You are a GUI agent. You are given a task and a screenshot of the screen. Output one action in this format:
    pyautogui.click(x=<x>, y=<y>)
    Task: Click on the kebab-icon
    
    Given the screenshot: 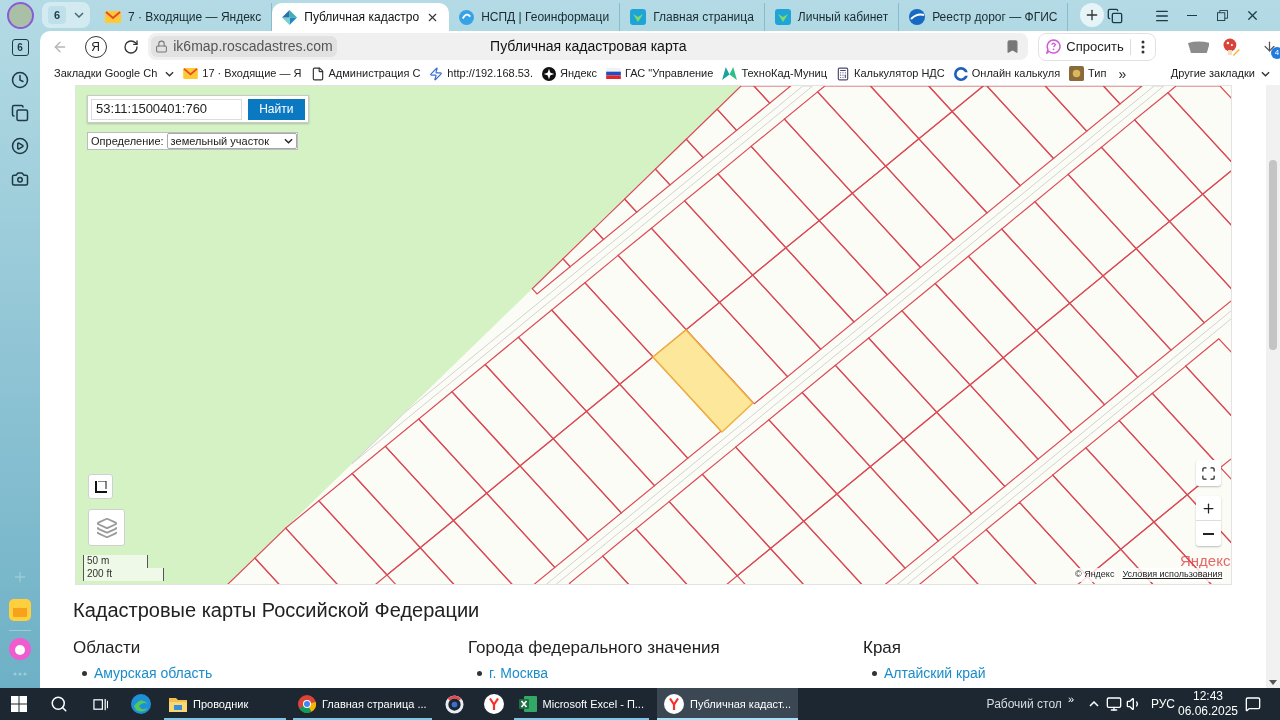 What is the action you would take?
    pyautogui.click(x=1142, y=46)
    